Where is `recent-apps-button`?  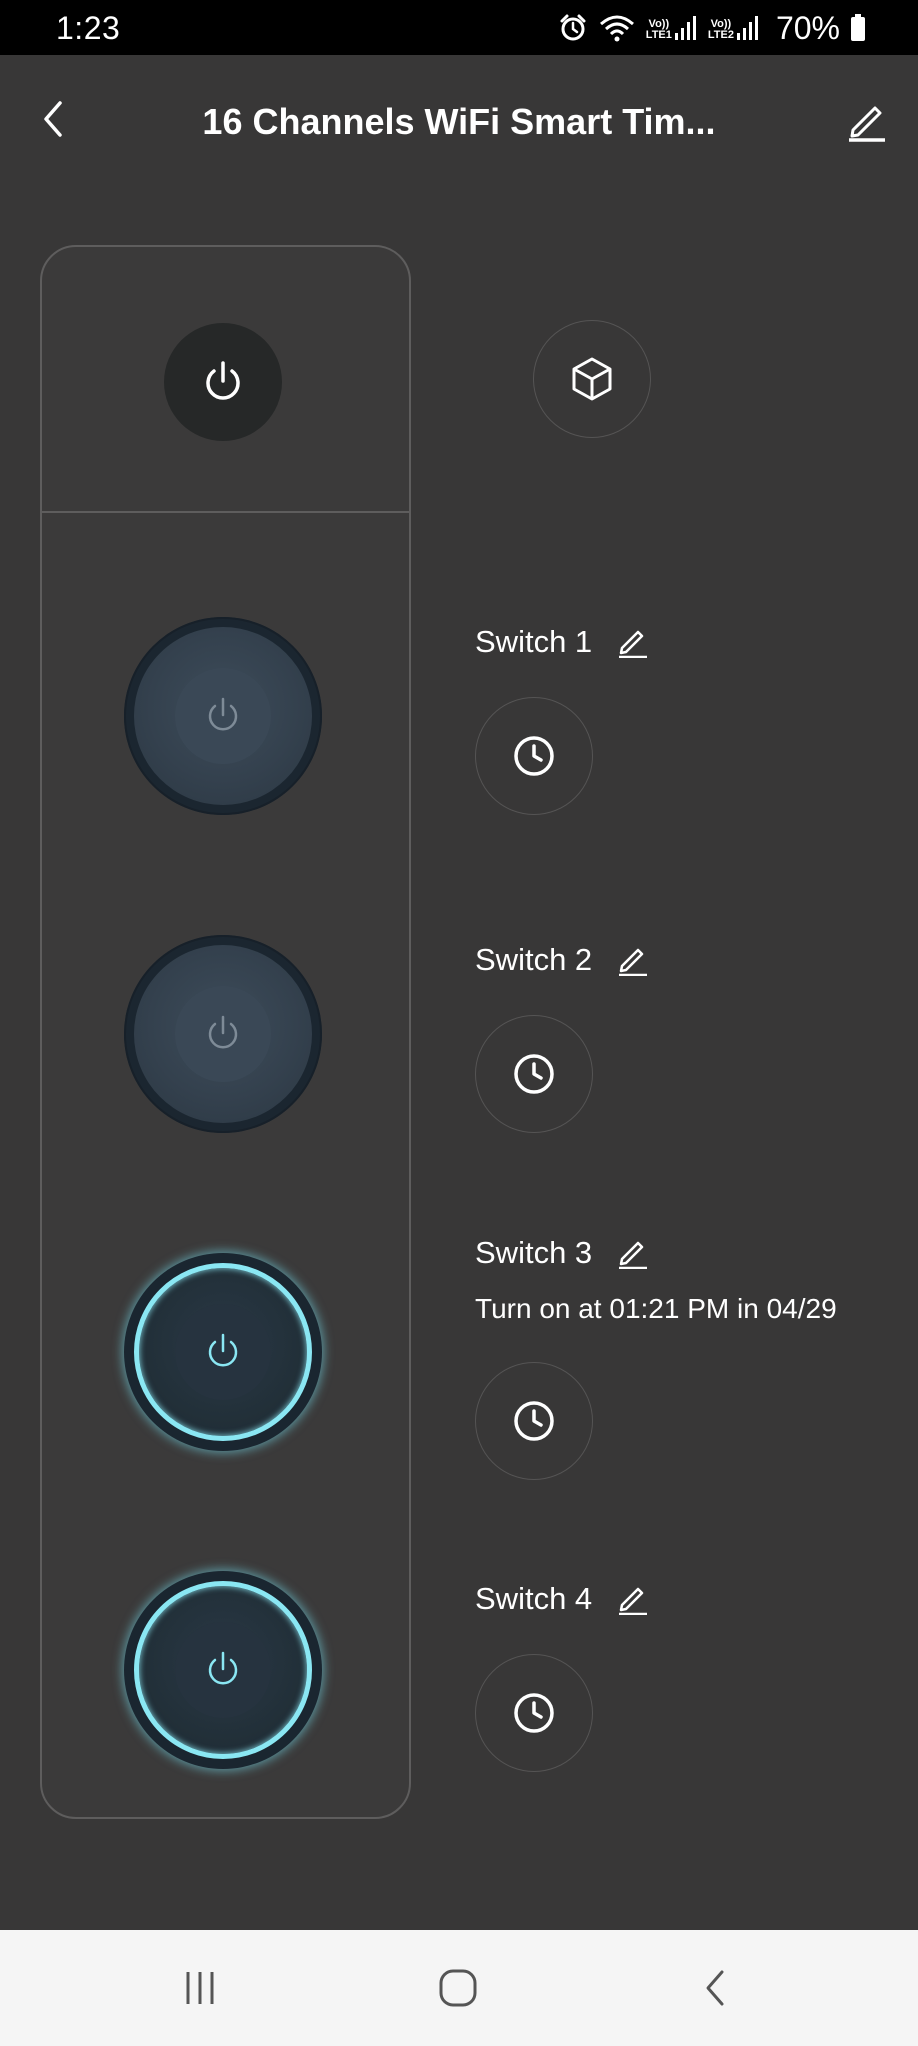 recent-apps-button is located at coordinates (200, 1988).